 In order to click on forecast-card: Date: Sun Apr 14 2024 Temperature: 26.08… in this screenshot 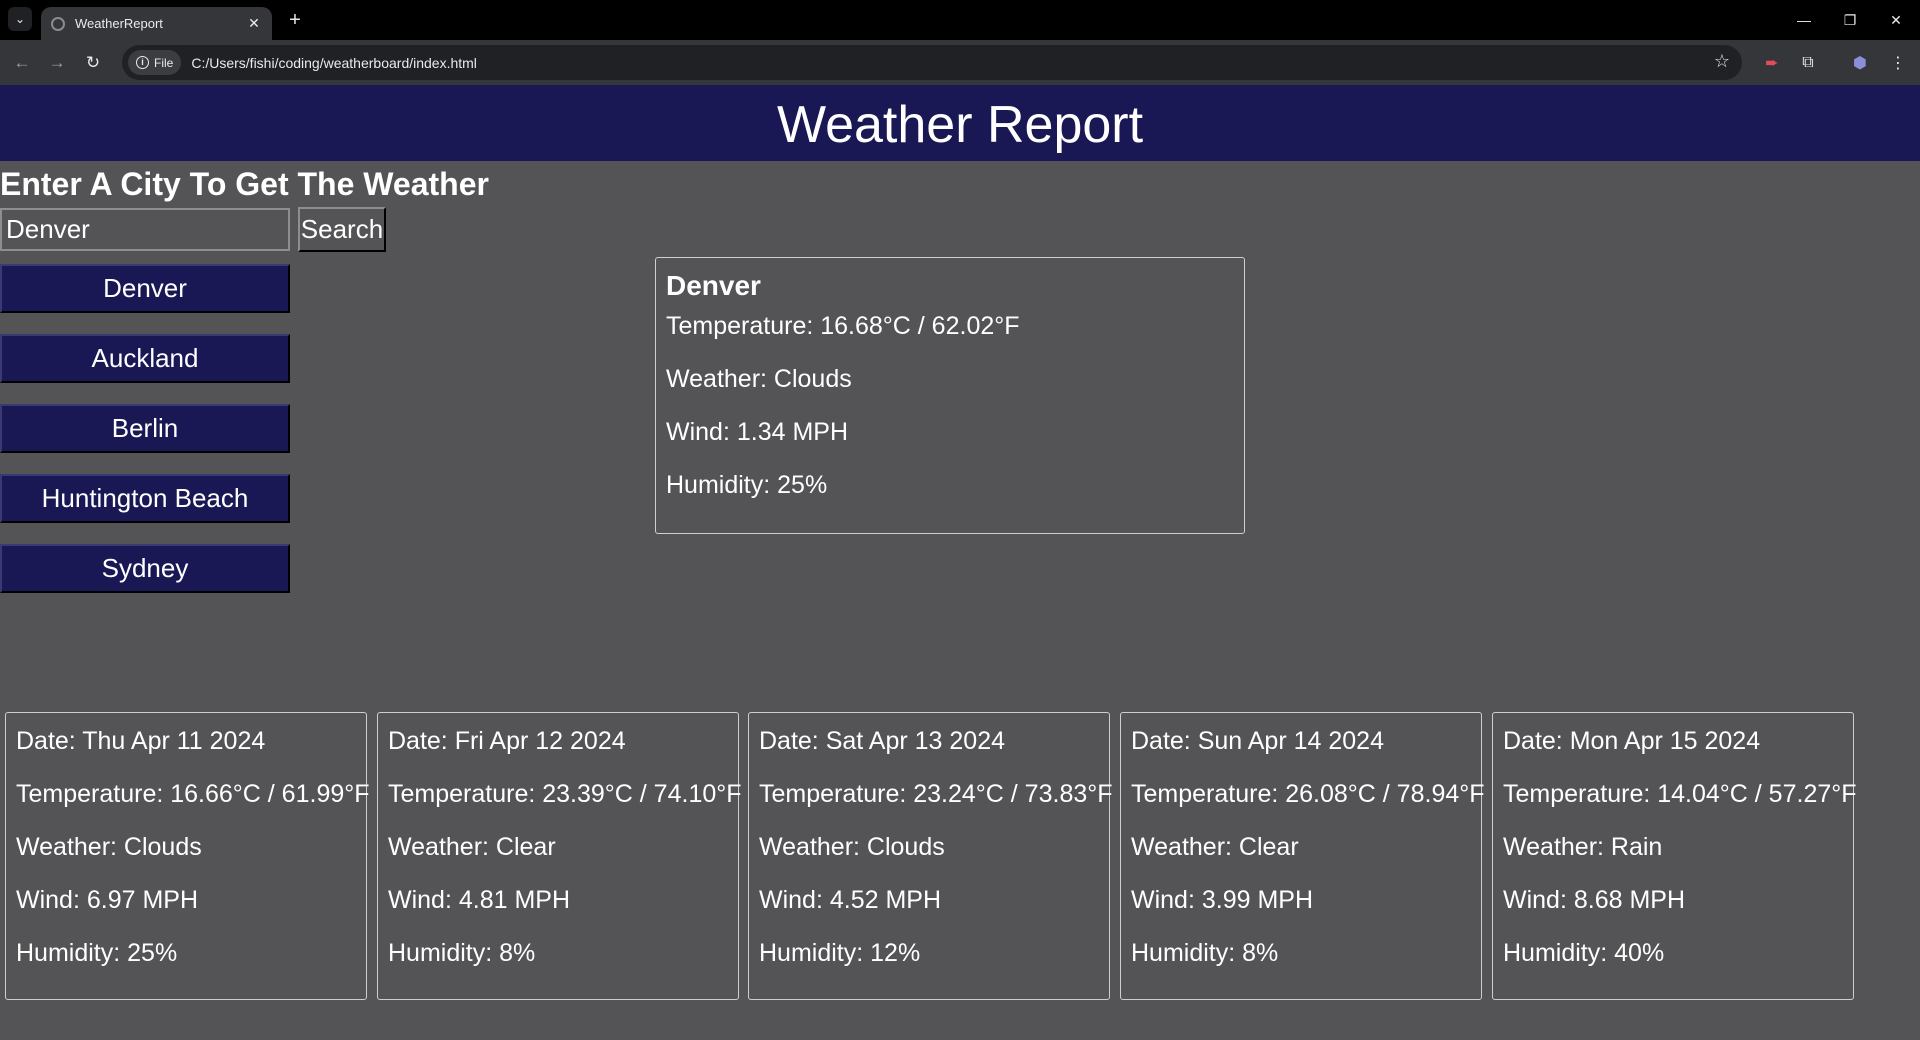, I will do `click(1302, 856)`.